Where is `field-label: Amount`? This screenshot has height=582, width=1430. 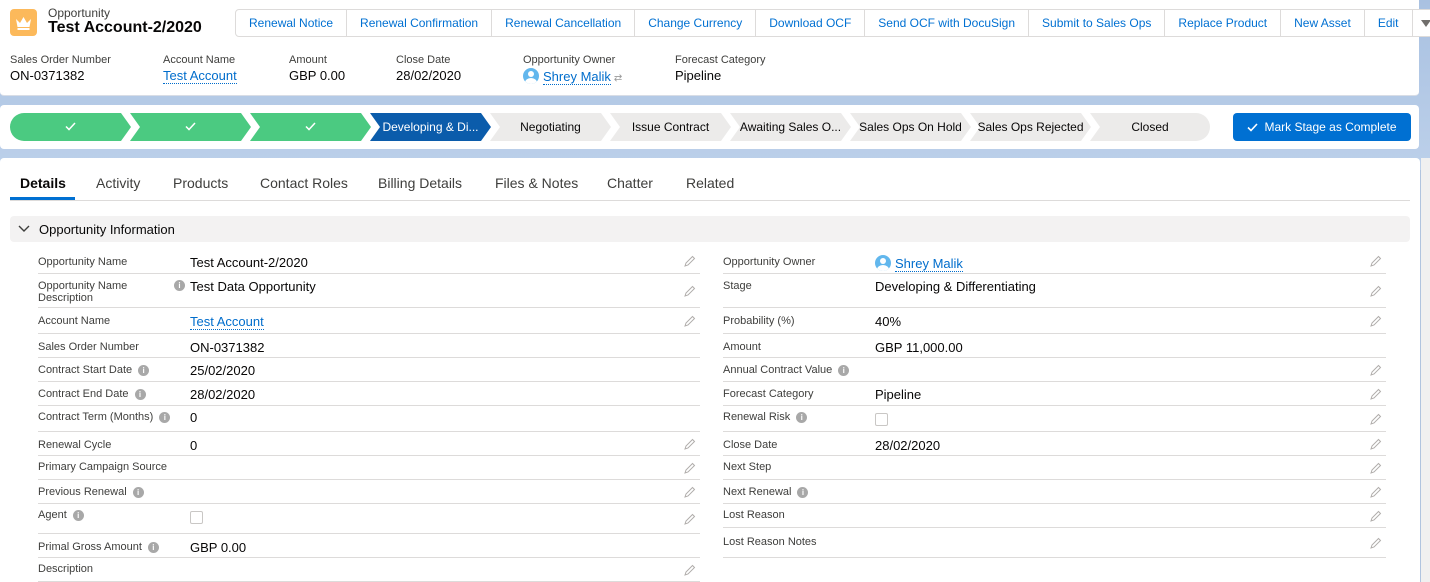 field-label: Amount is located at coordinates (742, 347).